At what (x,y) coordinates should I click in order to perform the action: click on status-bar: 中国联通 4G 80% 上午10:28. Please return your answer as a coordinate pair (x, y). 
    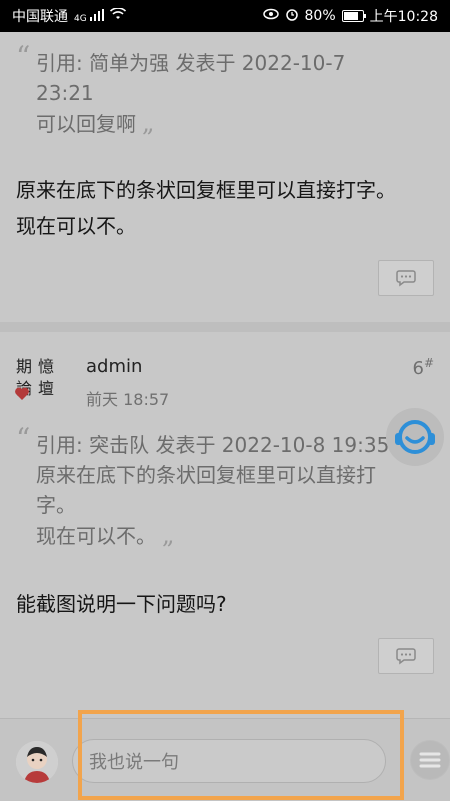
    Looking at the image, I should click on (225, 16).